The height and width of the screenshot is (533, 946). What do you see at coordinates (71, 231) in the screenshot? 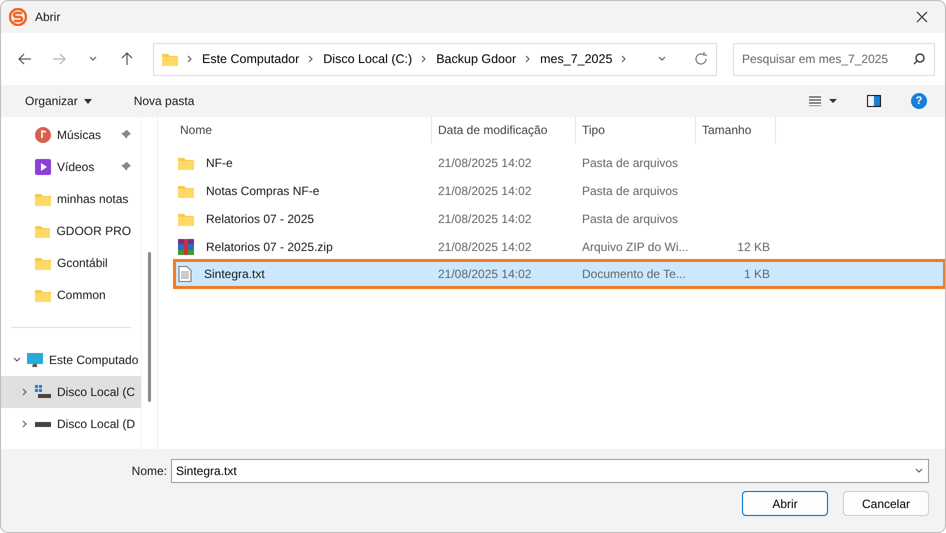
I see `sidebar-item: GDOOR PRO` at bounding box center [71, 231].